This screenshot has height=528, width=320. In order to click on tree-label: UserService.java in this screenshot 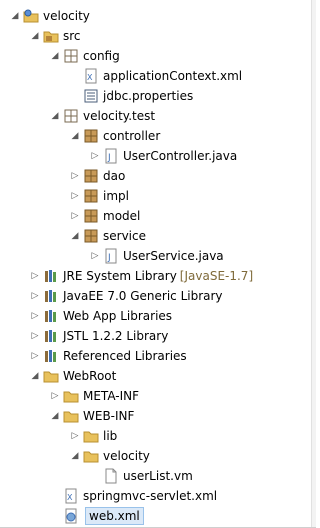, I will do `click(173, 256)`.